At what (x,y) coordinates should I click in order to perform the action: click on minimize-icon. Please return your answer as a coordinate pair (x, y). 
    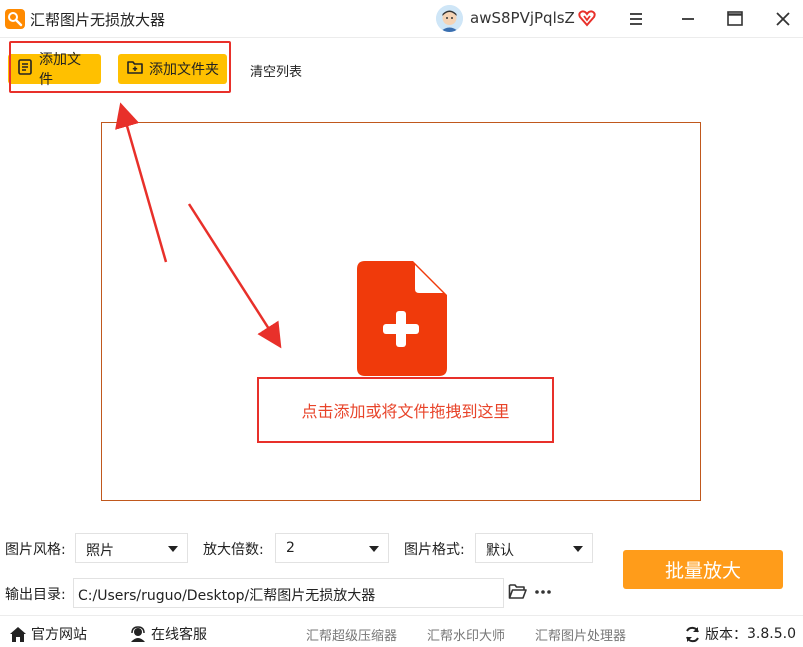
    Looking at the image, I should click on (688, 19).